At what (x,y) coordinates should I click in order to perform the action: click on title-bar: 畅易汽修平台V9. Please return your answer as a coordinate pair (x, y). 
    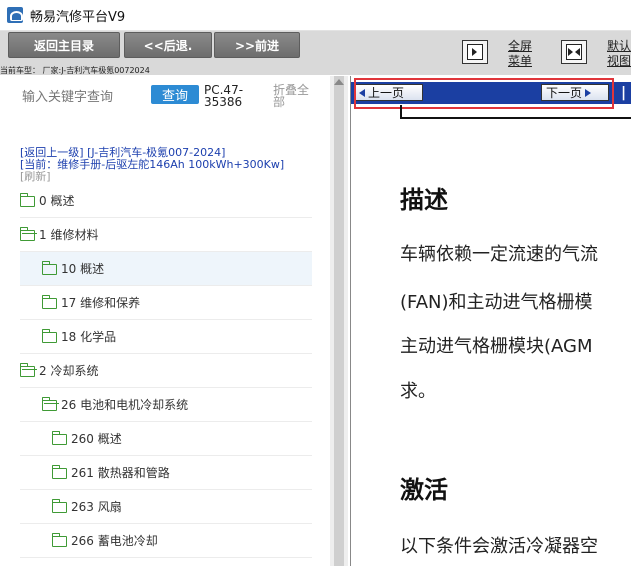
    Looking at the image, I should click on (315, 15).